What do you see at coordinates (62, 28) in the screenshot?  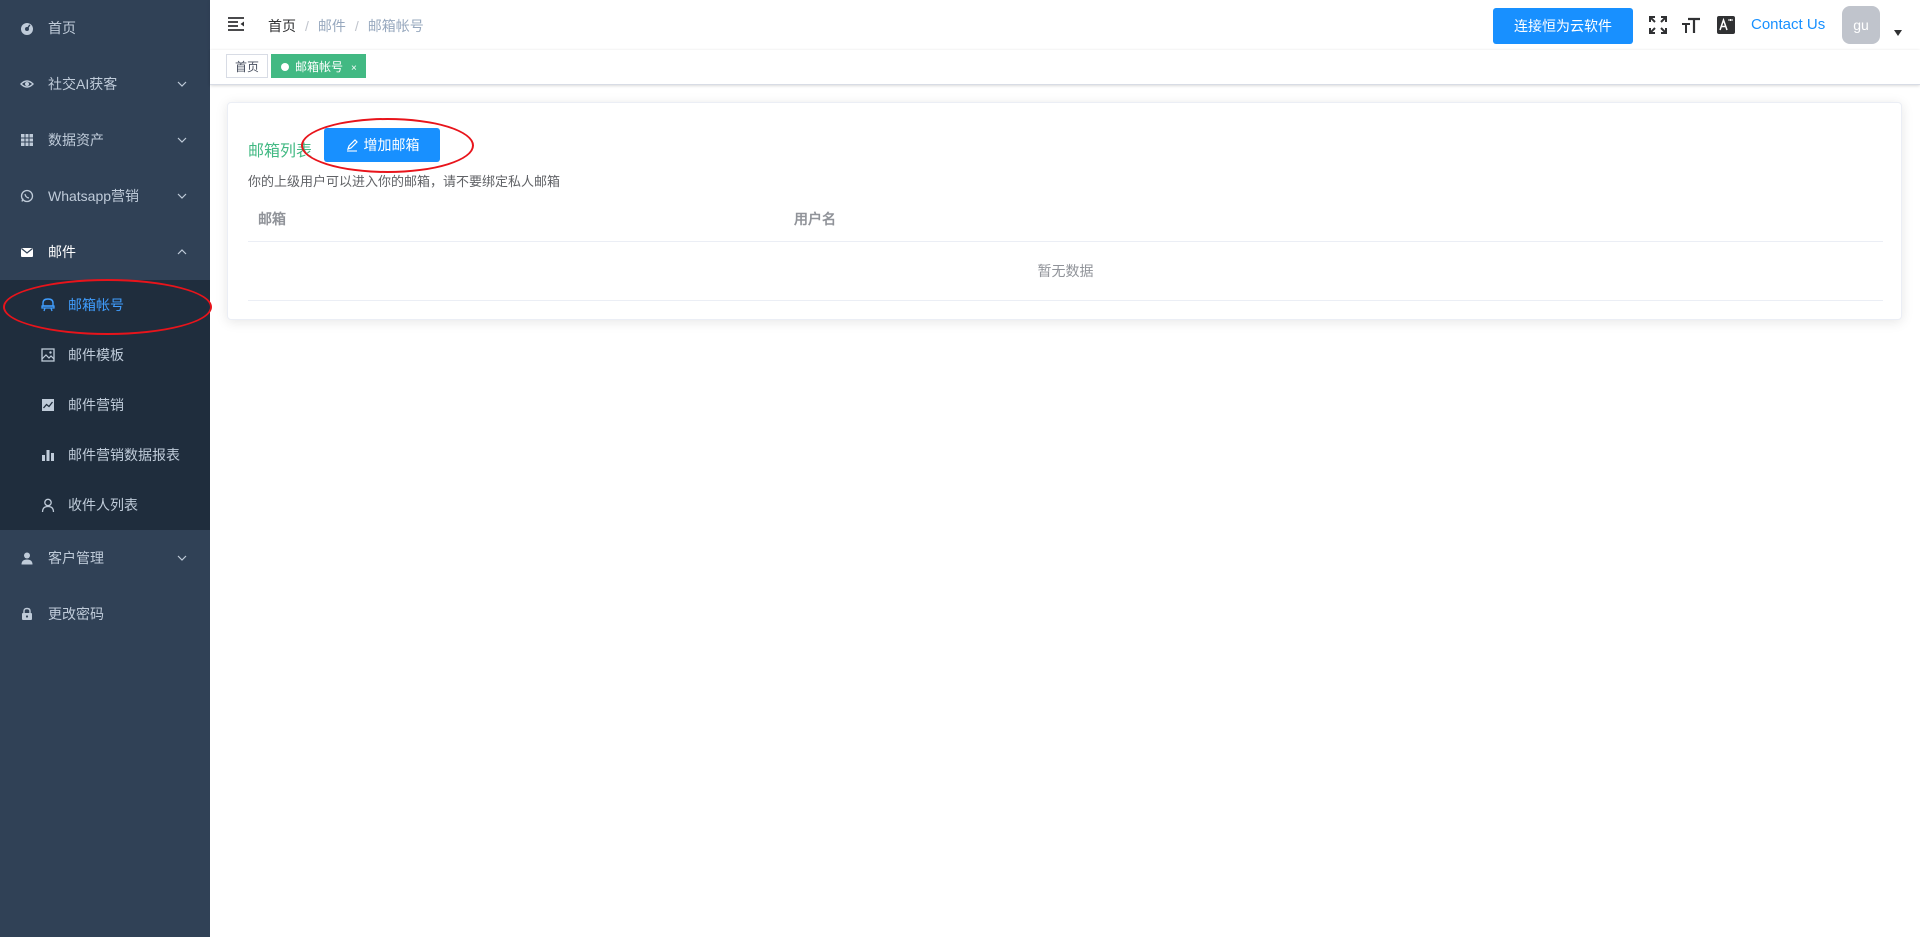 I see `sidebar-item-label: 首页` at bounding box center [62, 28].